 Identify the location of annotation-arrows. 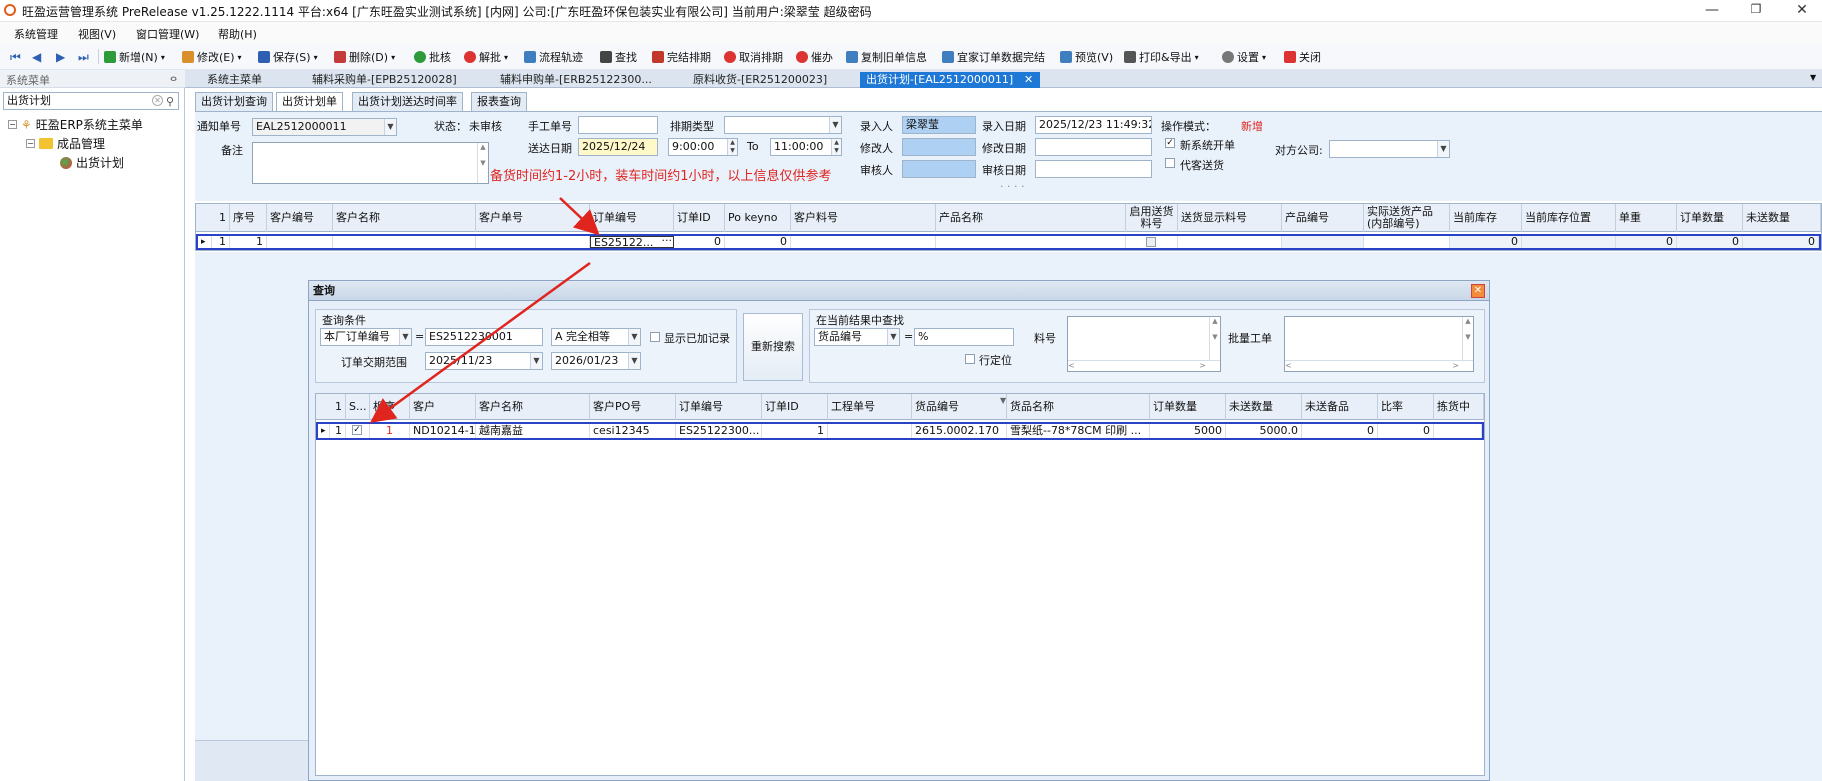
(484, 310).